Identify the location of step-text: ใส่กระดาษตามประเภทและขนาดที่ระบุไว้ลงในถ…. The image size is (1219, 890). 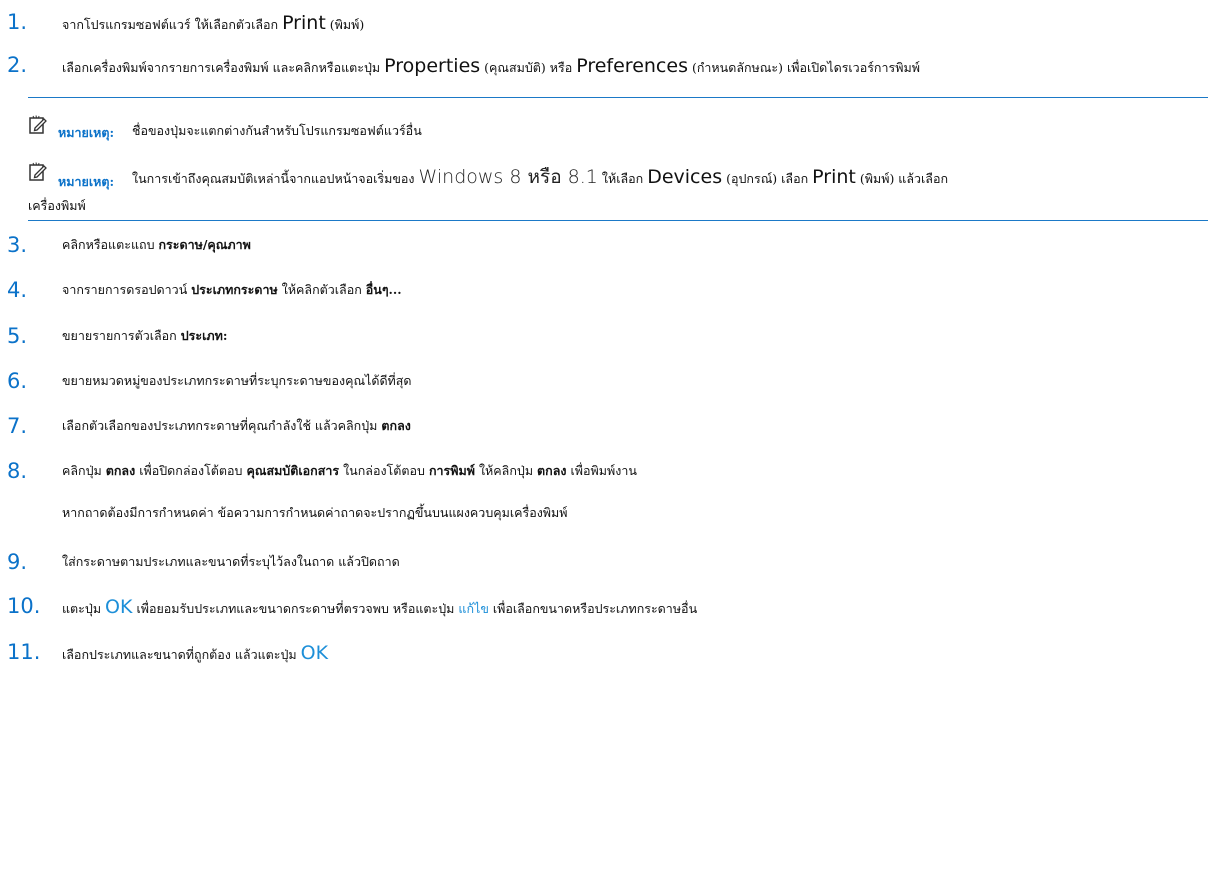
(231, 561).